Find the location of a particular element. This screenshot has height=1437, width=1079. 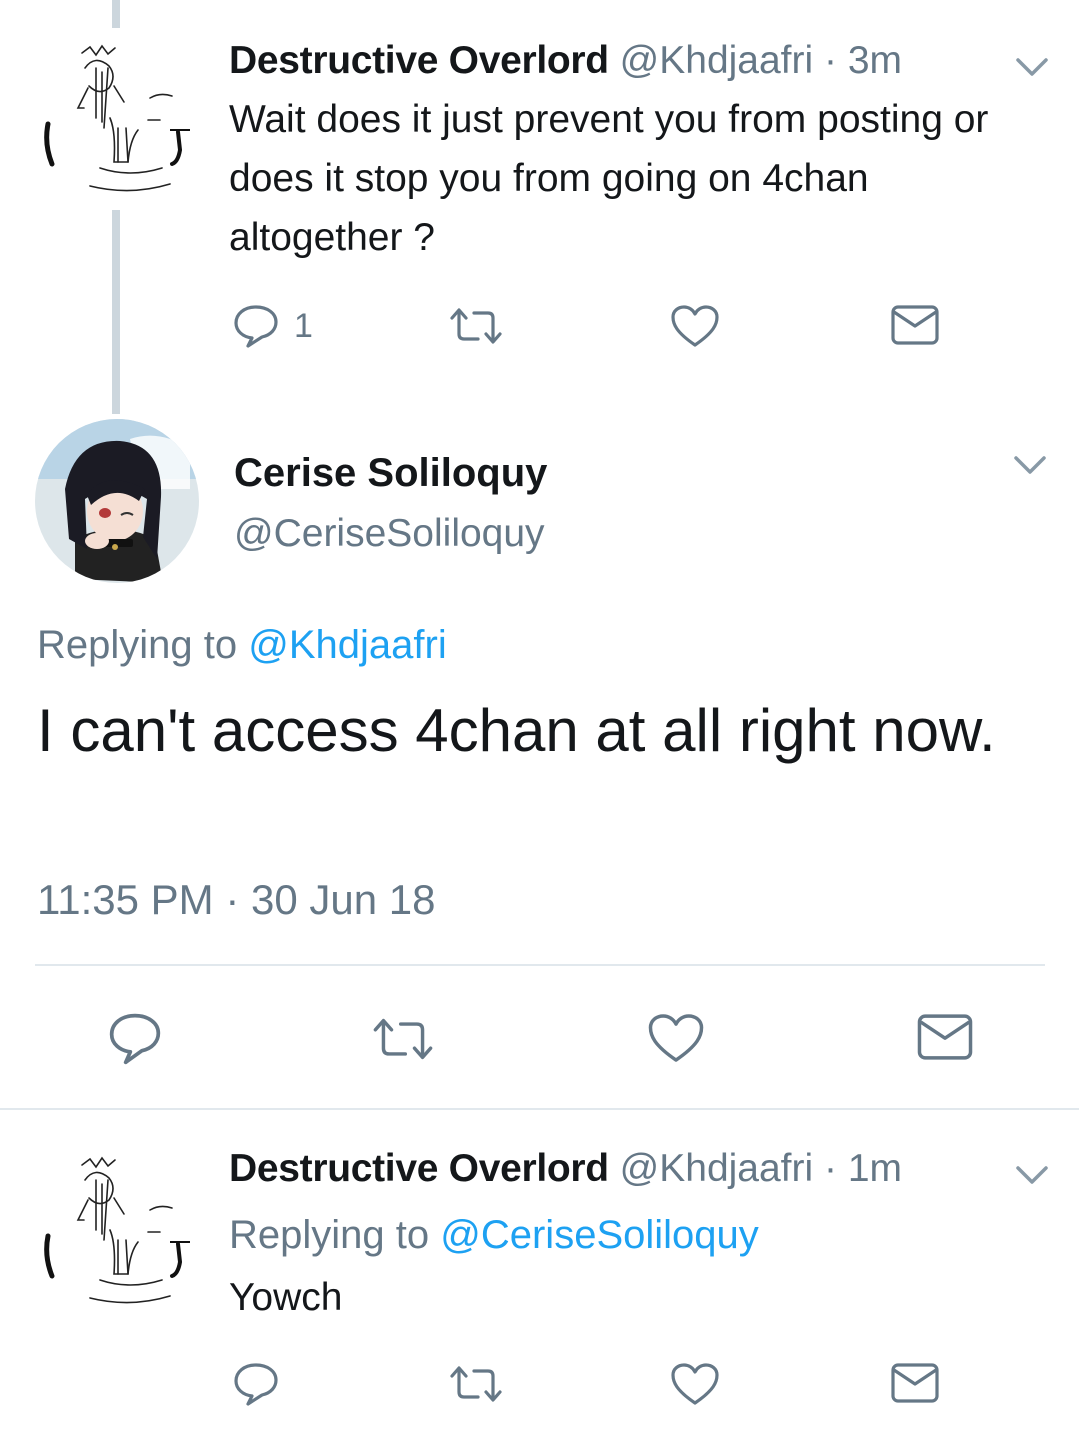

tweet-text: I can't access 4chan at all right now. is located at coordinates (516, 730).